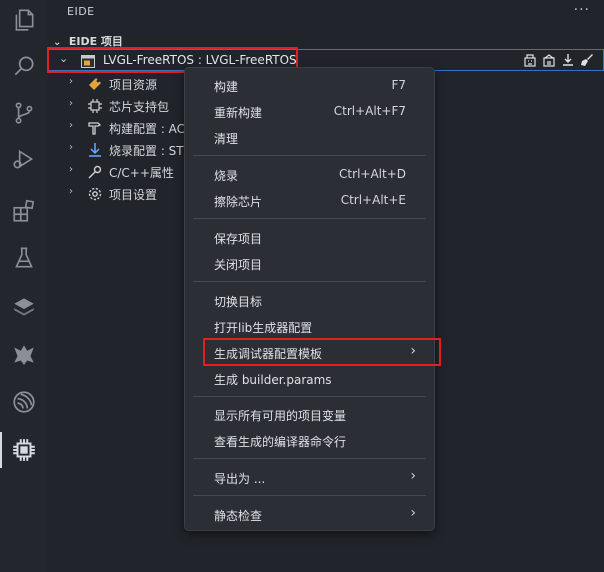 The image size is (604, 572). I want to click on espressif-icon, so click(23, 402).